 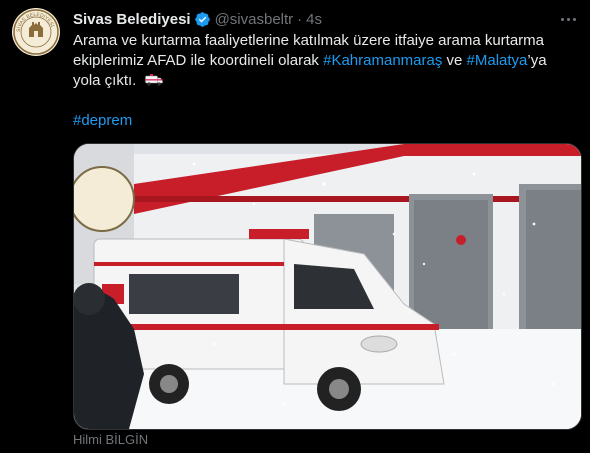 What do you see at coordinates (382, 60) in the screenshot?
I see `hashtag-kahramanmaras: #Kahramanmaraş` at bounding box center [382, 60].